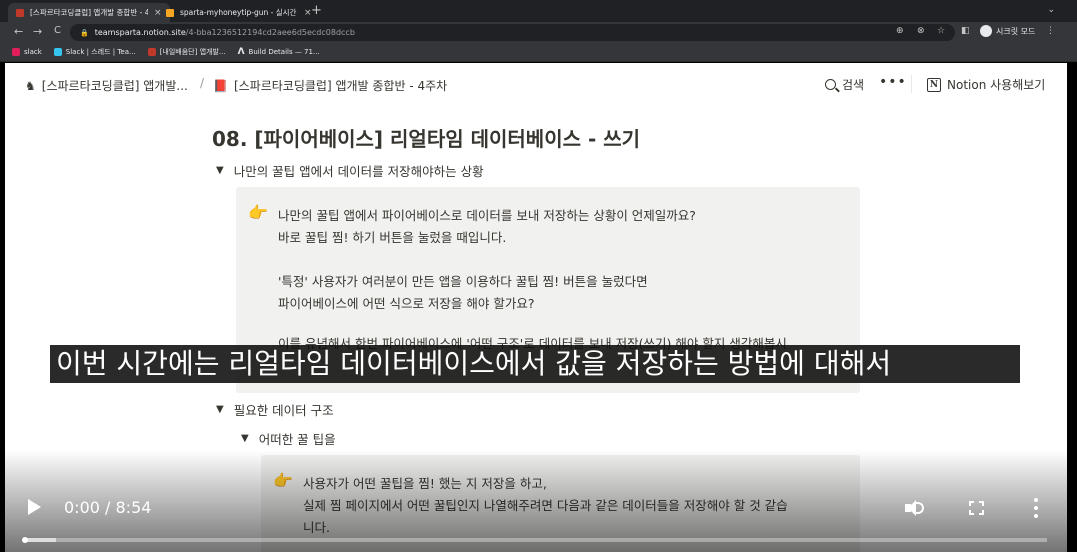 The image size is (1077, 552). Describe the element at coordinates (921, 31) in the screenshot. I see `share-icon: ⊗` at that location.